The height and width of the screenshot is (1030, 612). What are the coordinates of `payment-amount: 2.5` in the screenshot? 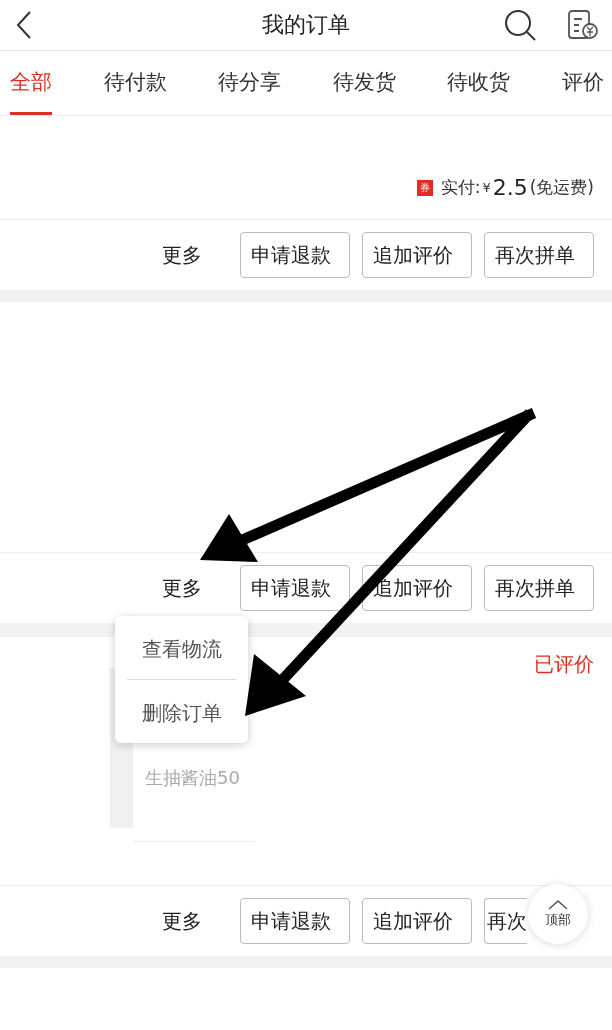 It's located at (510, 187).